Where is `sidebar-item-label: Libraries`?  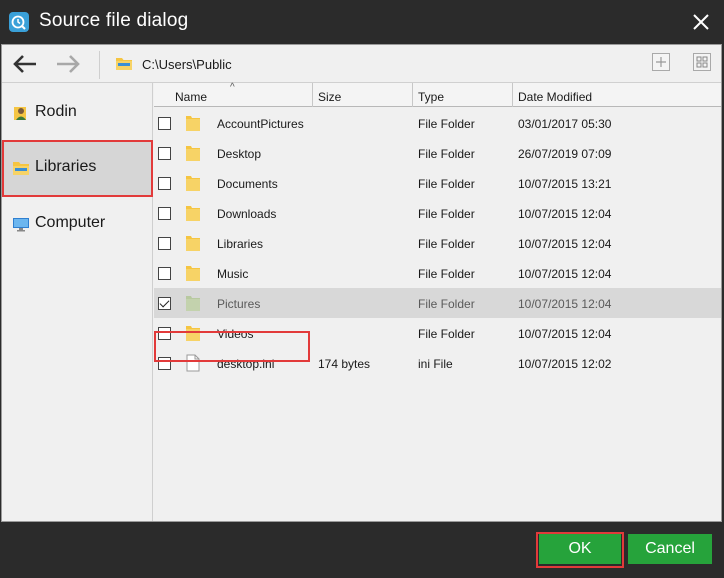
sidebar-item-label: Libraries is located at coordinates (66, 166).